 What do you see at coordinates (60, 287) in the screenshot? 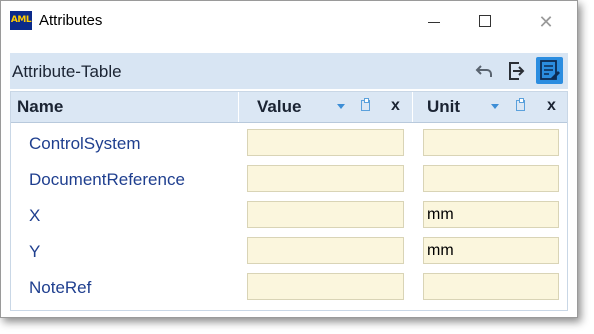
I see `attribute-name: NoteRef` at bounding box center [60, 287].